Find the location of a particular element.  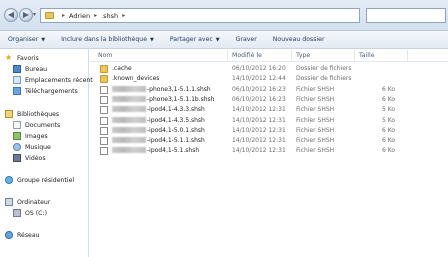

nav-recent-places: Emplacements récent is located at coordinates (53, 80).